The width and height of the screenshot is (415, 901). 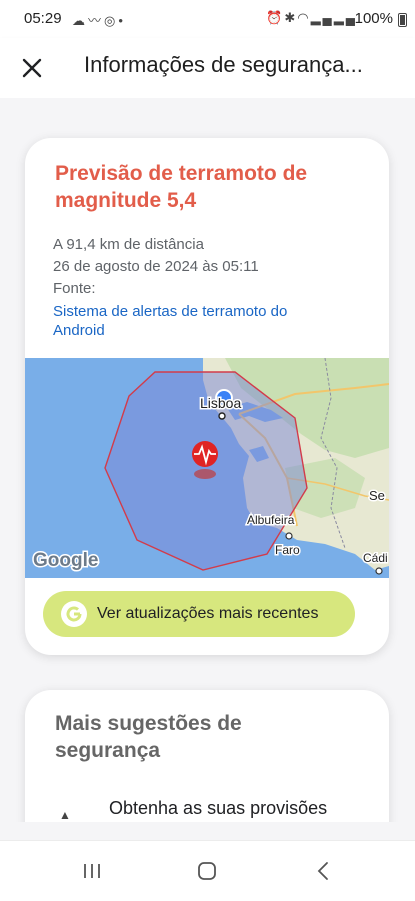 I want to click on bluetooth-icon: ✱, so click(x=291, y=17).